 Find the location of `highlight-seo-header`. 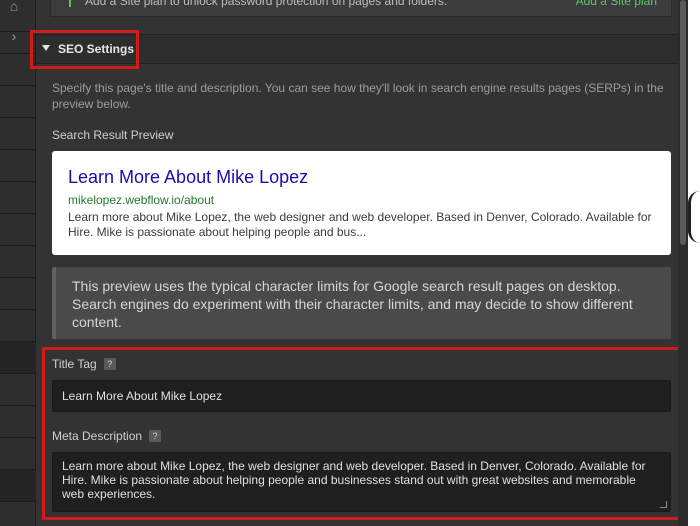

highlight-seo-header is located at coordinates (84, 49).